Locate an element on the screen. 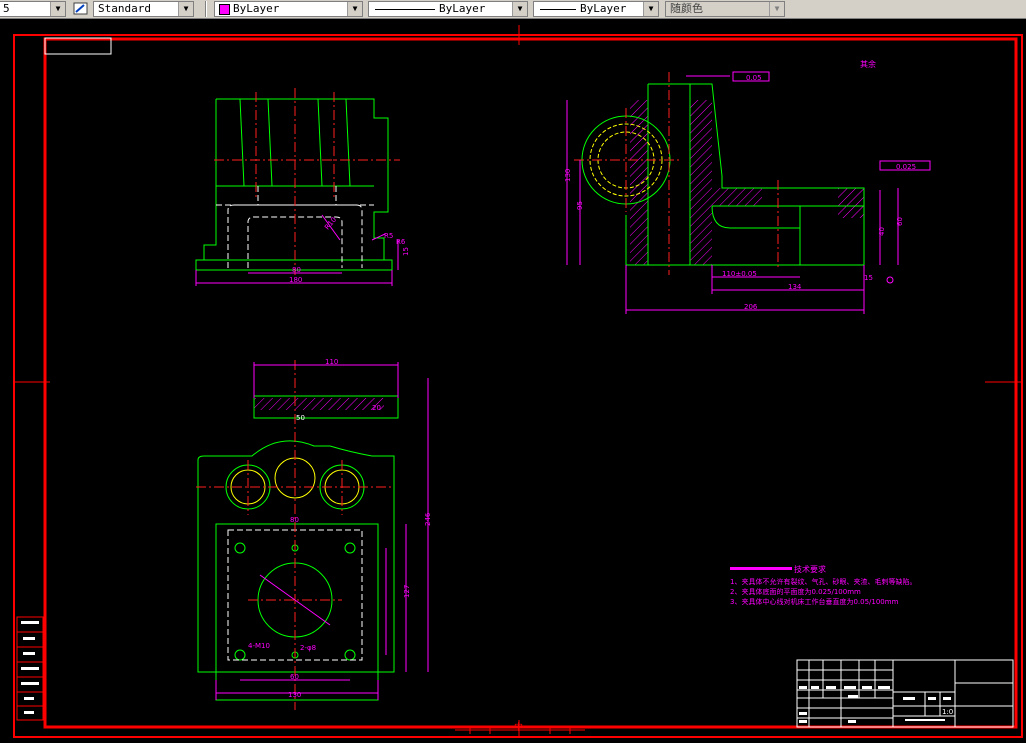  linetype-combo: ByLayer ▼ is located at coordinates (448, 9).